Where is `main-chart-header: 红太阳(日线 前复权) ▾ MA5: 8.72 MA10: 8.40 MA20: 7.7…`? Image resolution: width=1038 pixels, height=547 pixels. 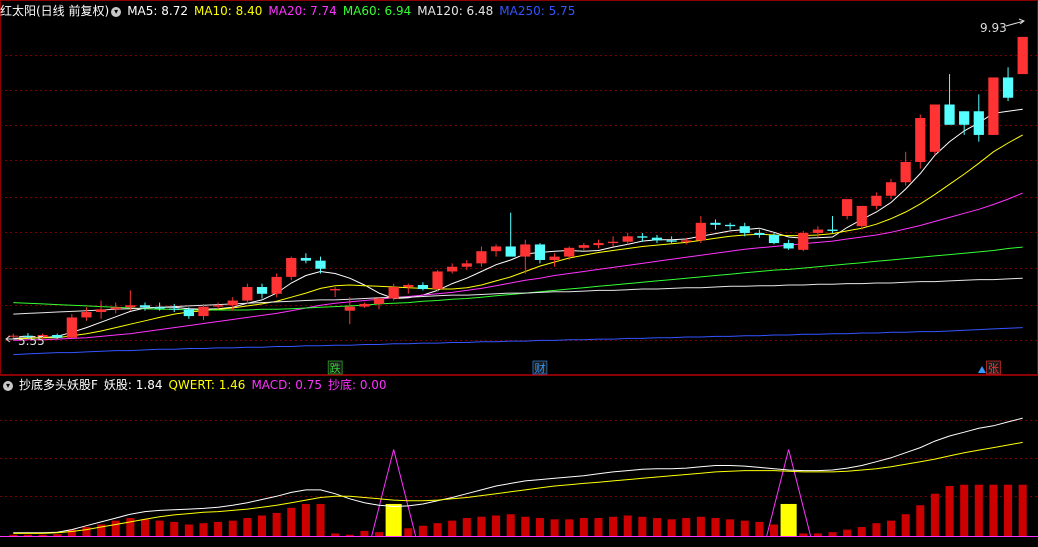
main-chart-header: 红太阳(日线 前复权) ▾ MA5: 8.72 MA10: 8.40 MA20: 7.7… is located at coordinates (290, 11).